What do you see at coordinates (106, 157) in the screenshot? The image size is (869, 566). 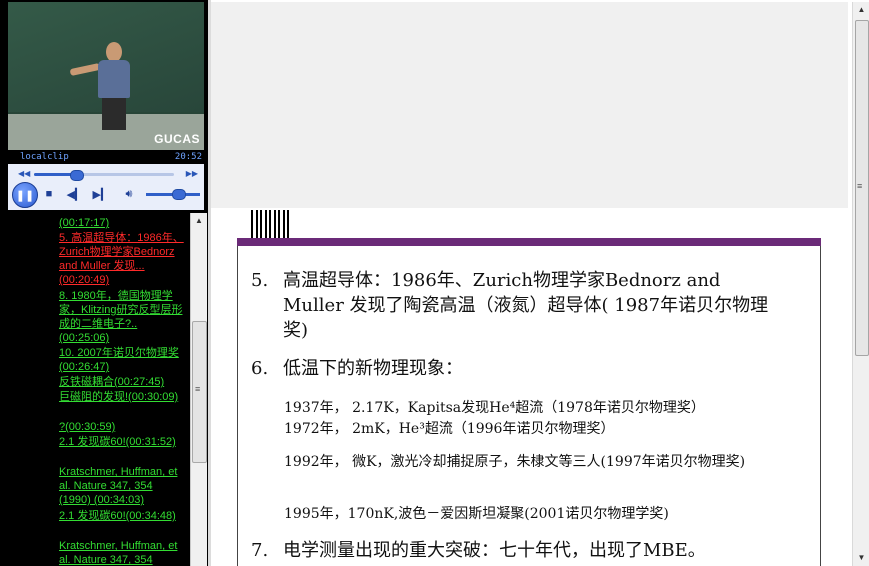 I see `clip-info-bar: localclip 20:52` at bounding box center [106, 157].